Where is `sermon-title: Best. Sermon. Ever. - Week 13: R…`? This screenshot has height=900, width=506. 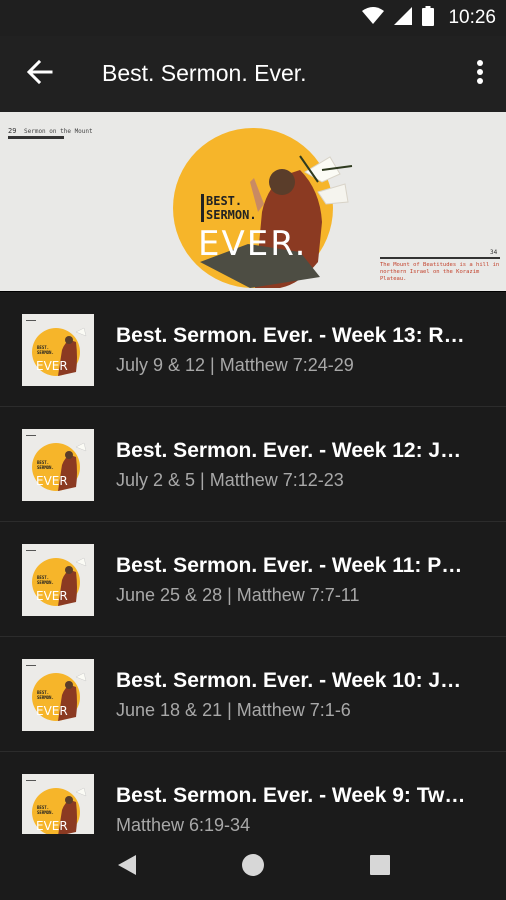 sermon-title: Best. Sermon. Ever. - Week 13: R… is located at coordinates (290, 335).